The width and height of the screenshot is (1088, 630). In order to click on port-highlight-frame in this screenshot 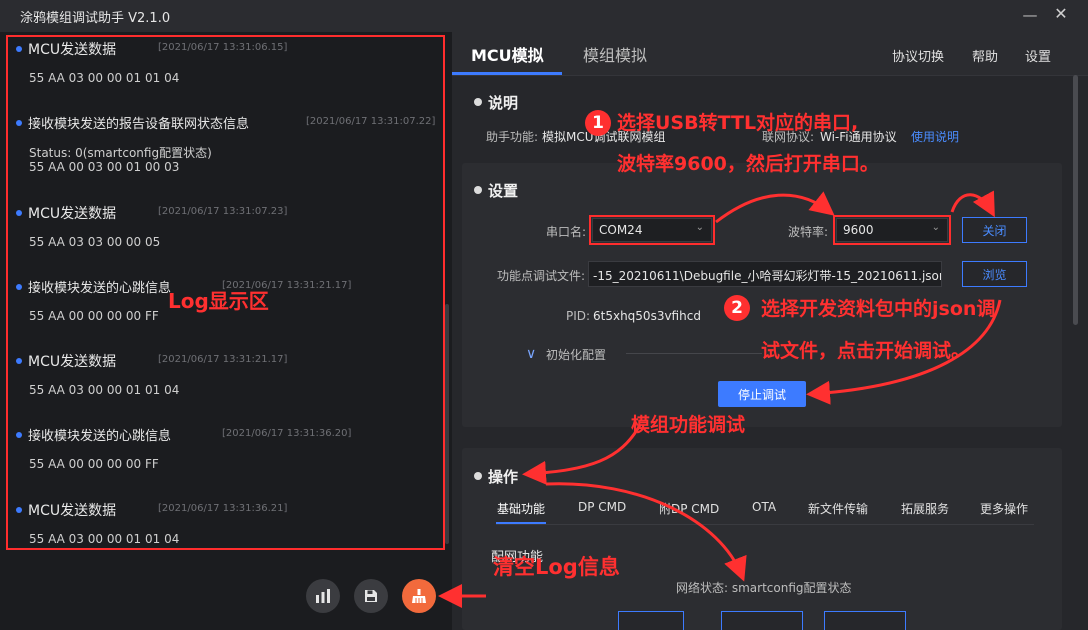, I will do `click(652, 230)`.